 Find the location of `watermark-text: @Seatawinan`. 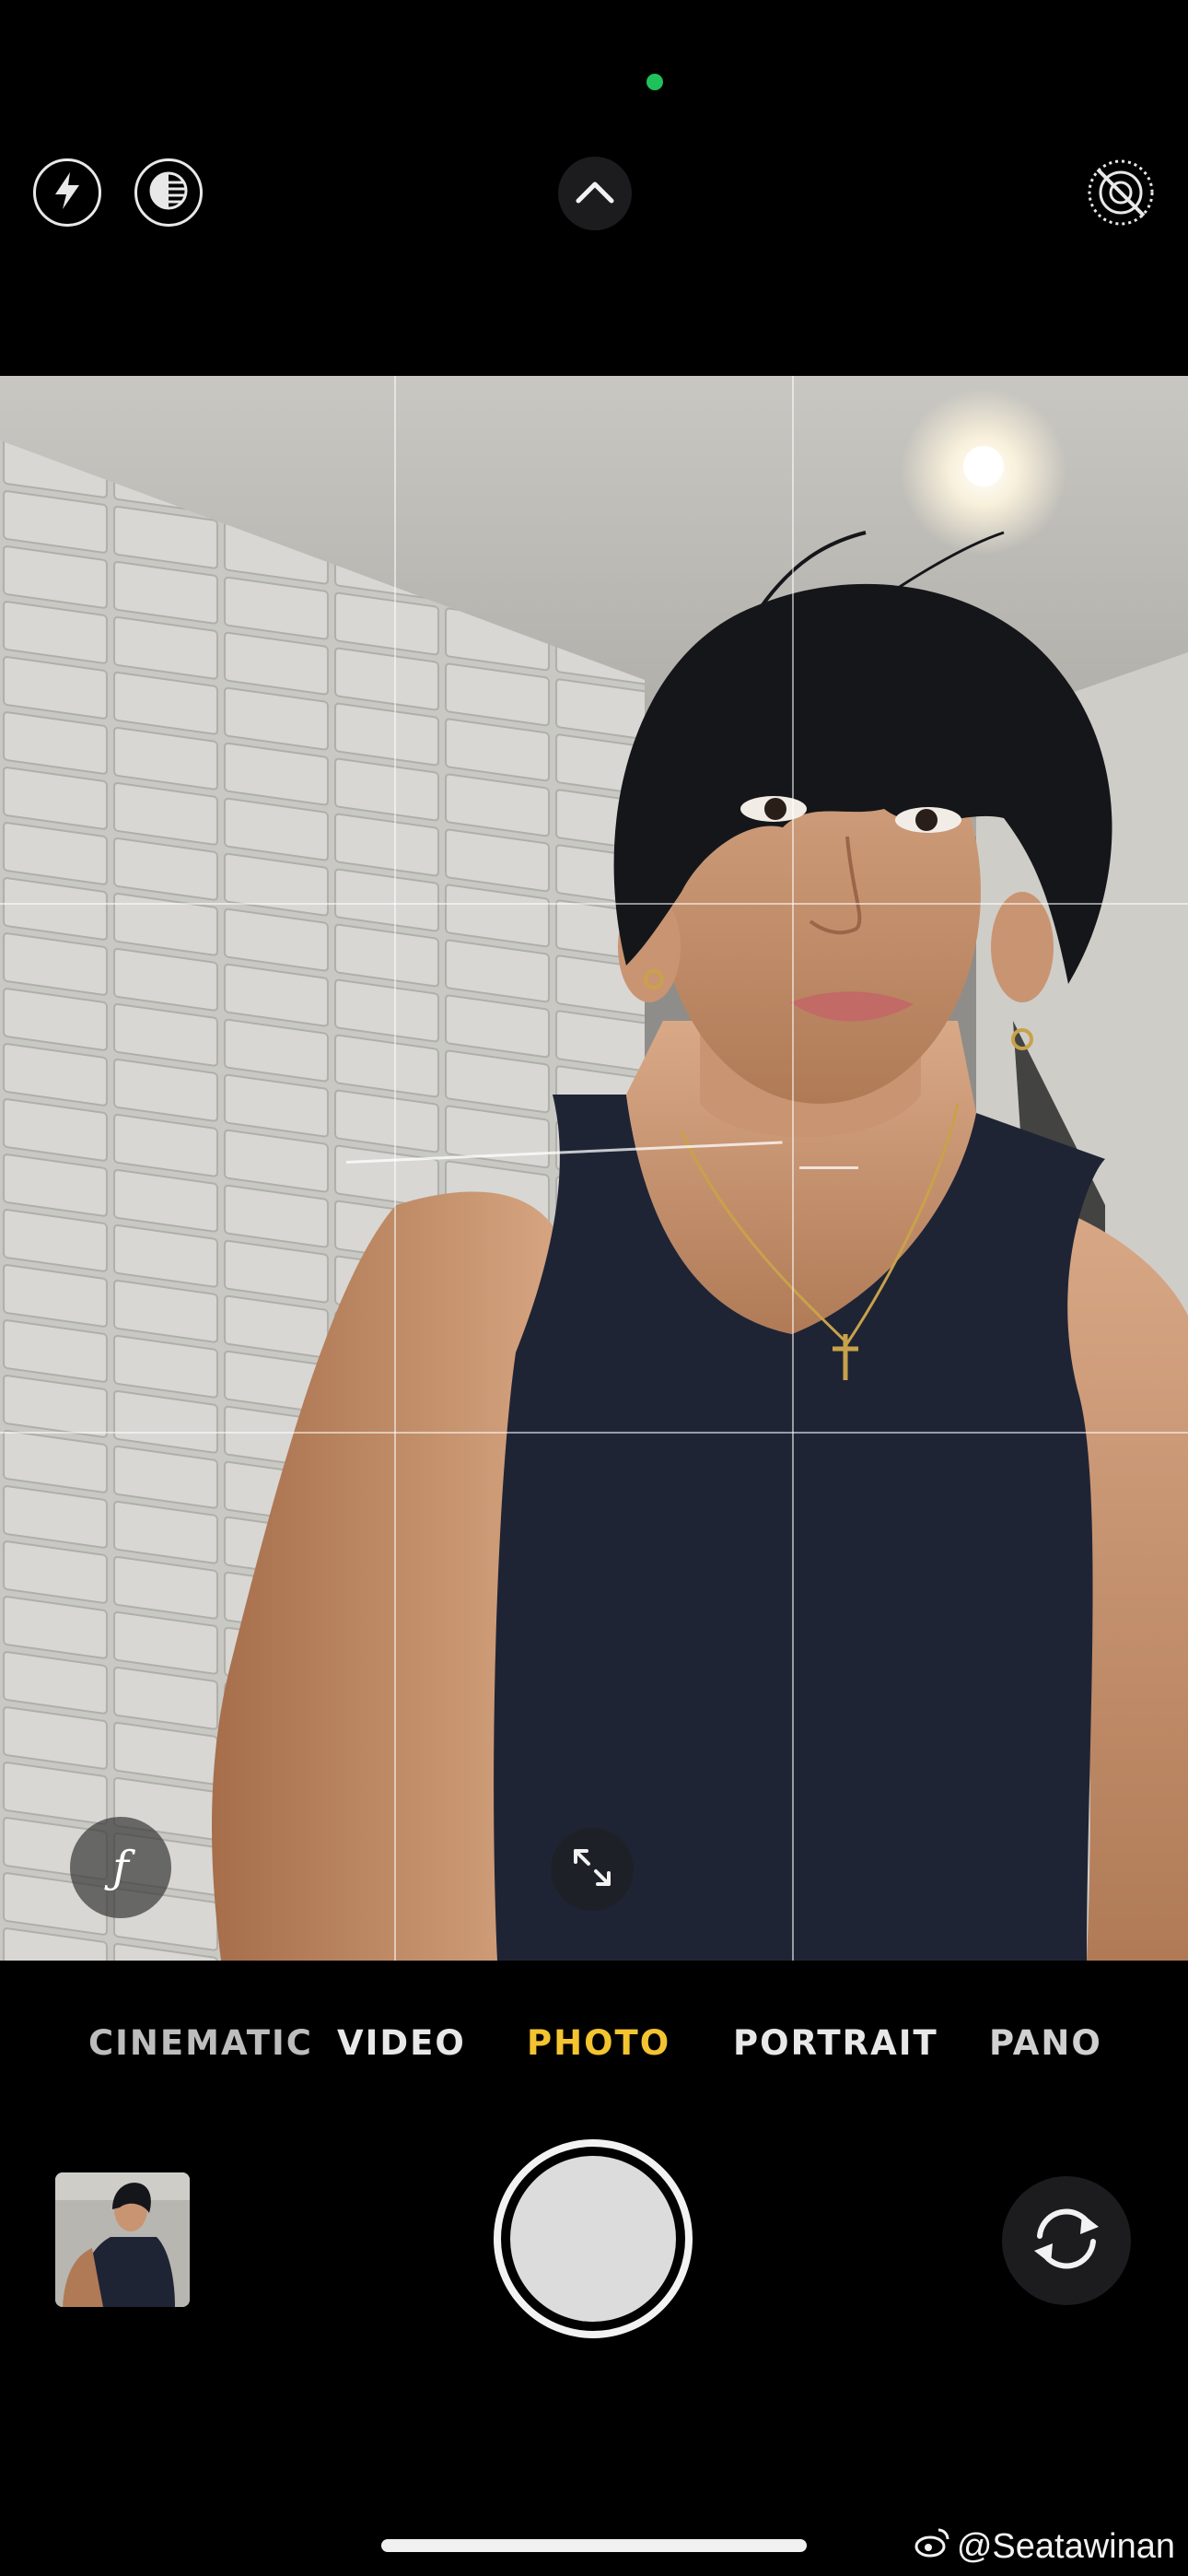

watermark-text: @Seatawinan is located at coordinates (1065, 2546).